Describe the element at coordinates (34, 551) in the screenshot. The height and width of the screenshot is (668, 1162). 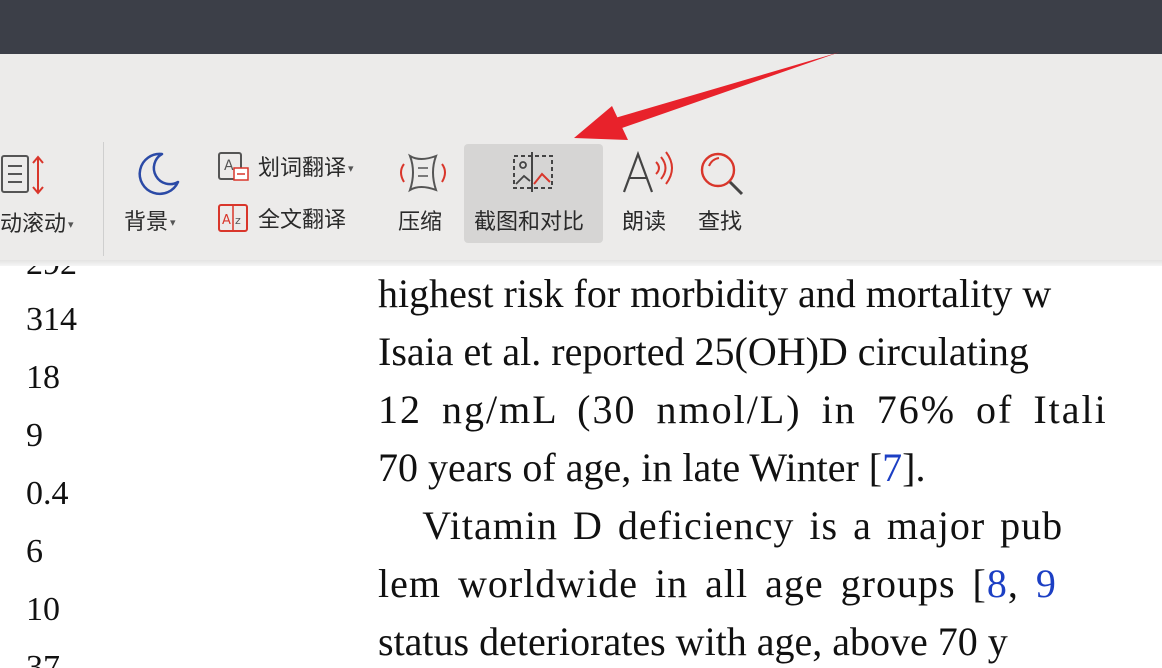
I see `line-number: 6` at that location.